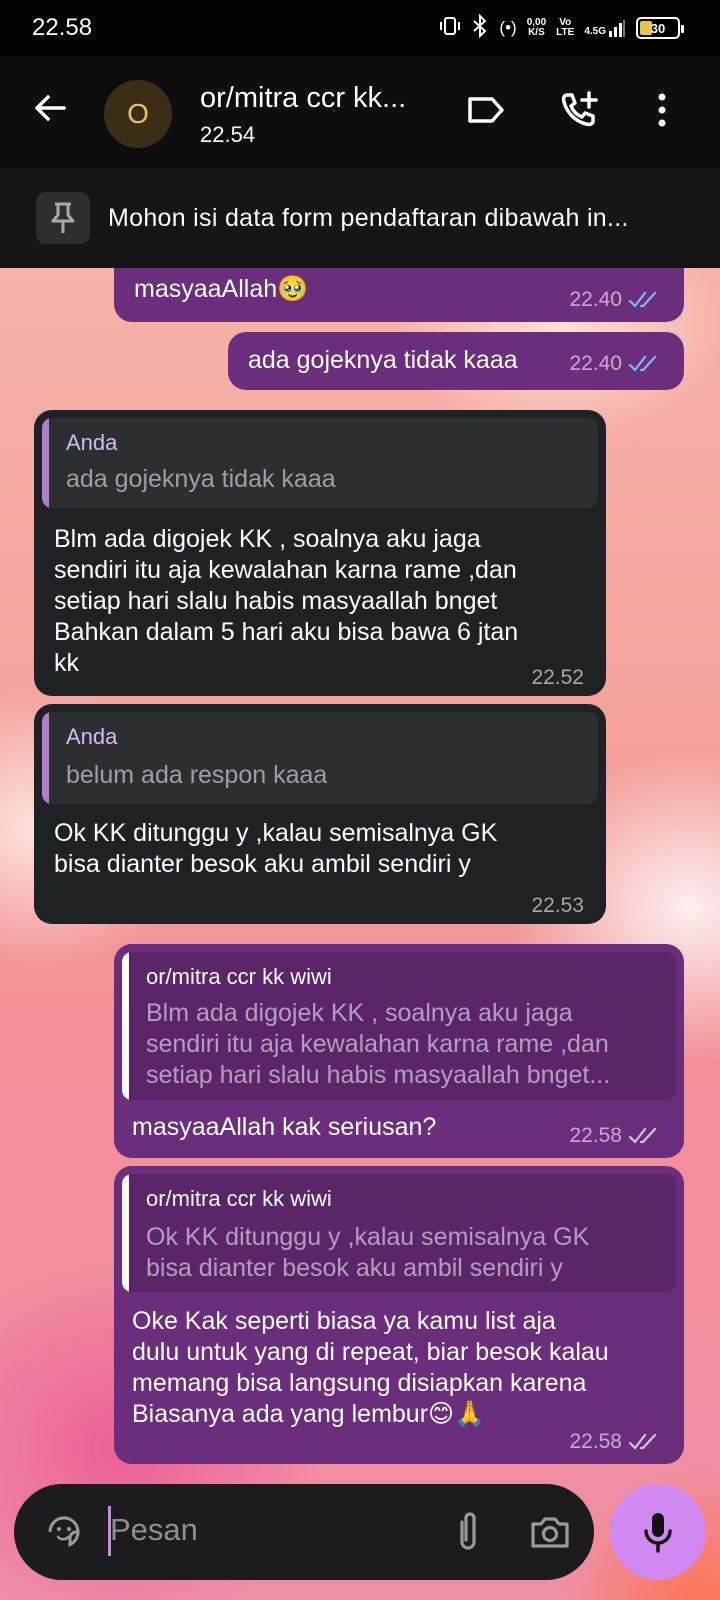  I want to click on battery-icon: 30, so click(660, 28).